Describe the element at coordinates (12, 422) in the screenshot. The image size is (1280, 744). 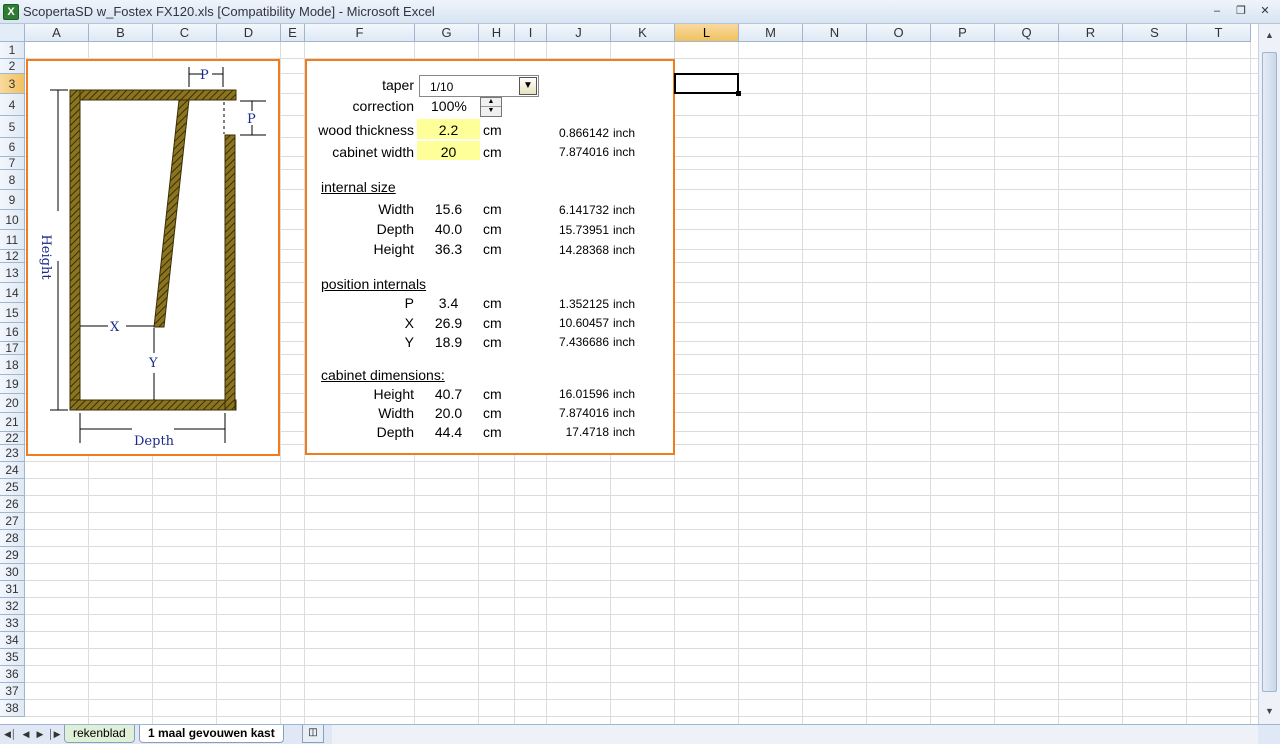
I see `row-header: 21` at that location.